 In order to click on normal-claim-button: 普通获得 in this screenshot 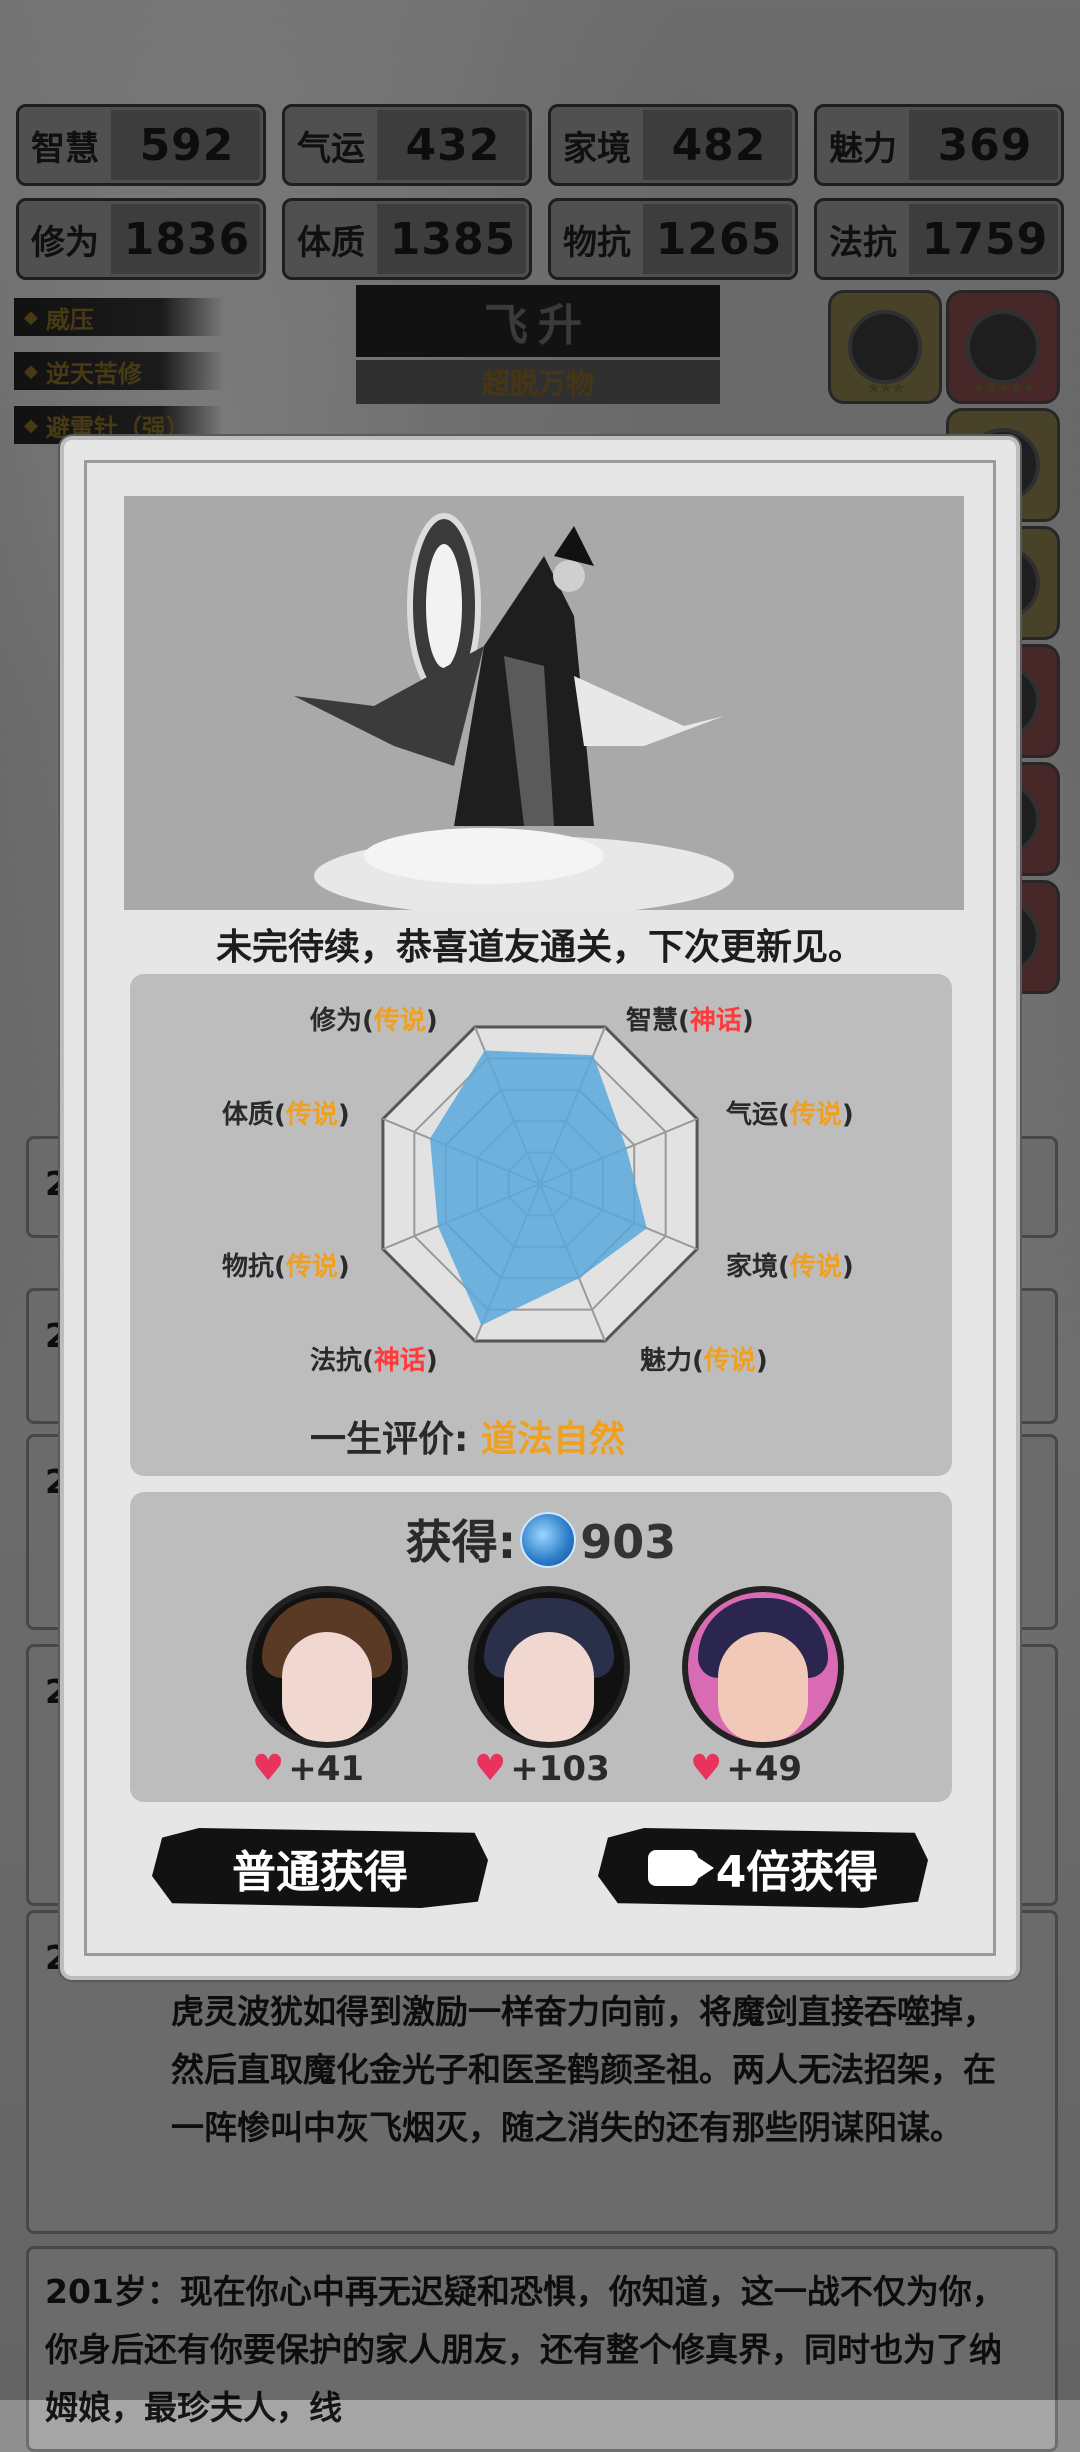, I will do `click(320, 1868)`.